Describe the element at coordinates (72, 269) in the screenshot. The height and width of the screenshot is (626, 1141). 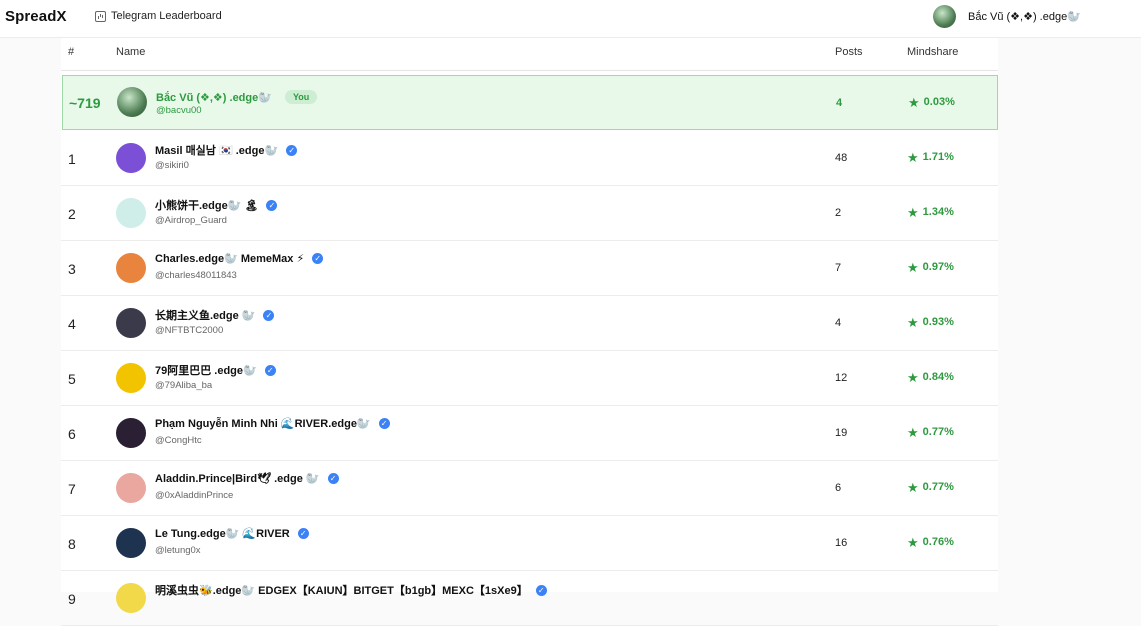
I see `rank: 3` at that location.